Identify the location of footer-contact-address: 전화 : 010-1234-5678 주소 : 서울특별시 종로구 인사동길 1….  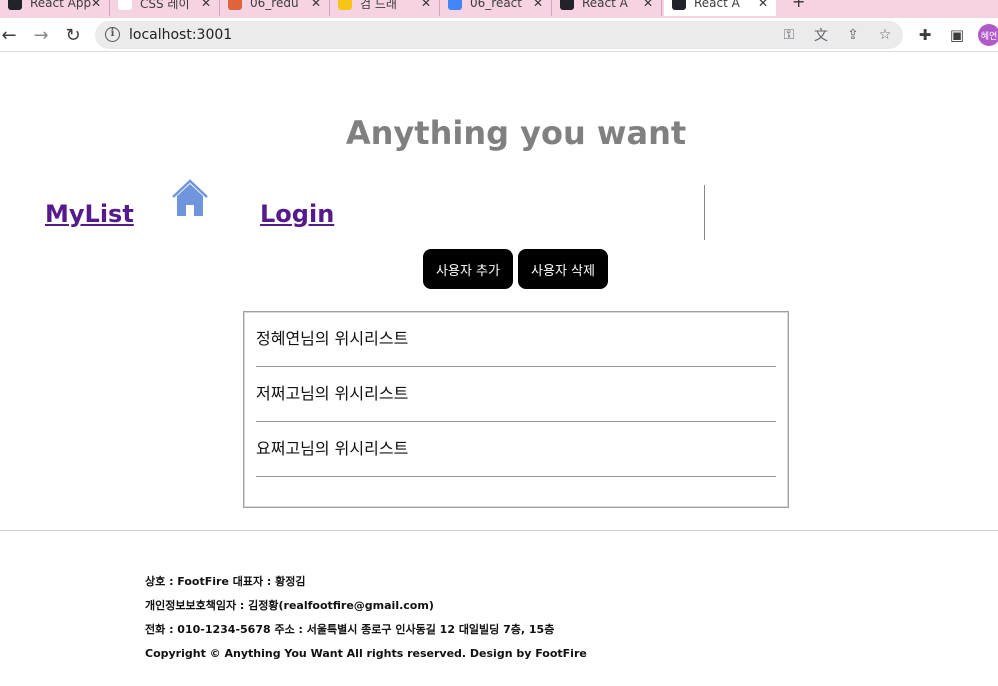
(350, 629).